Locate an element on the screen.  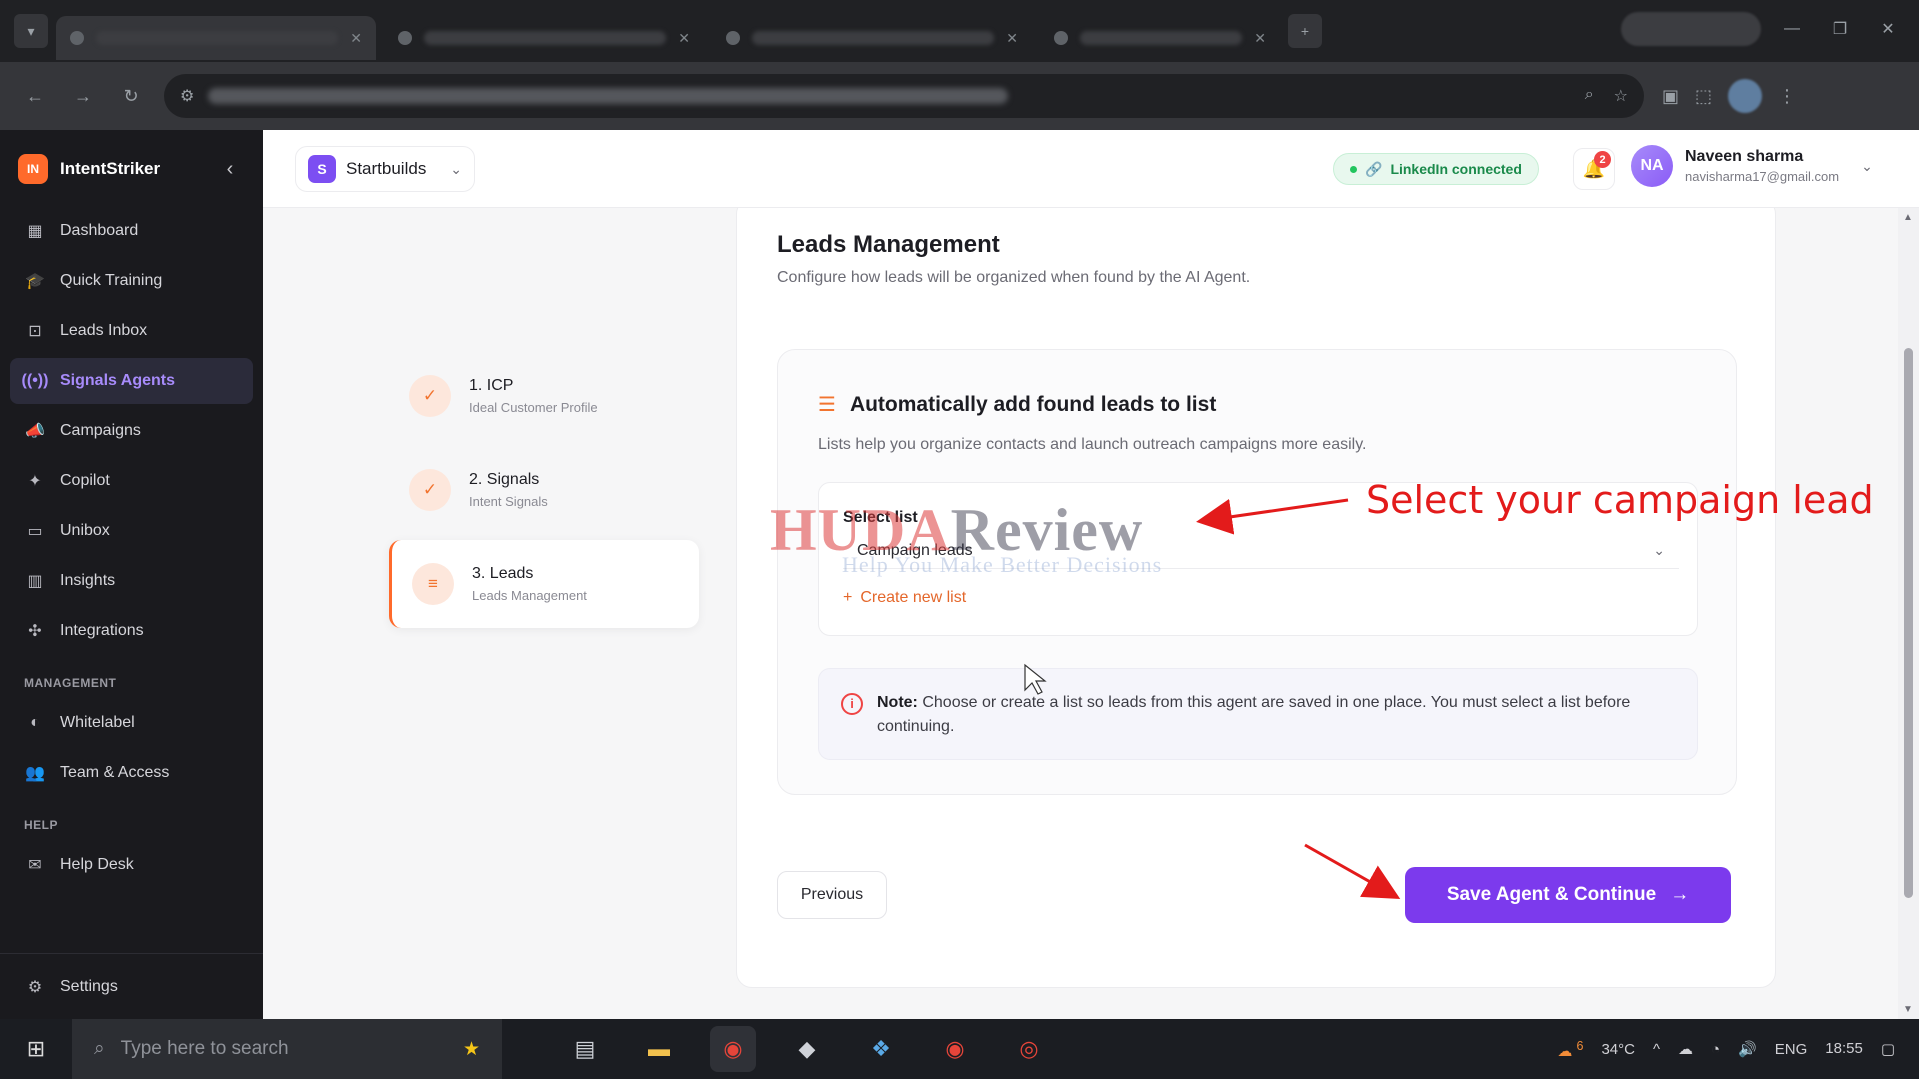
volume-icon: 🔊 is located at coordinates (1747, 1049).